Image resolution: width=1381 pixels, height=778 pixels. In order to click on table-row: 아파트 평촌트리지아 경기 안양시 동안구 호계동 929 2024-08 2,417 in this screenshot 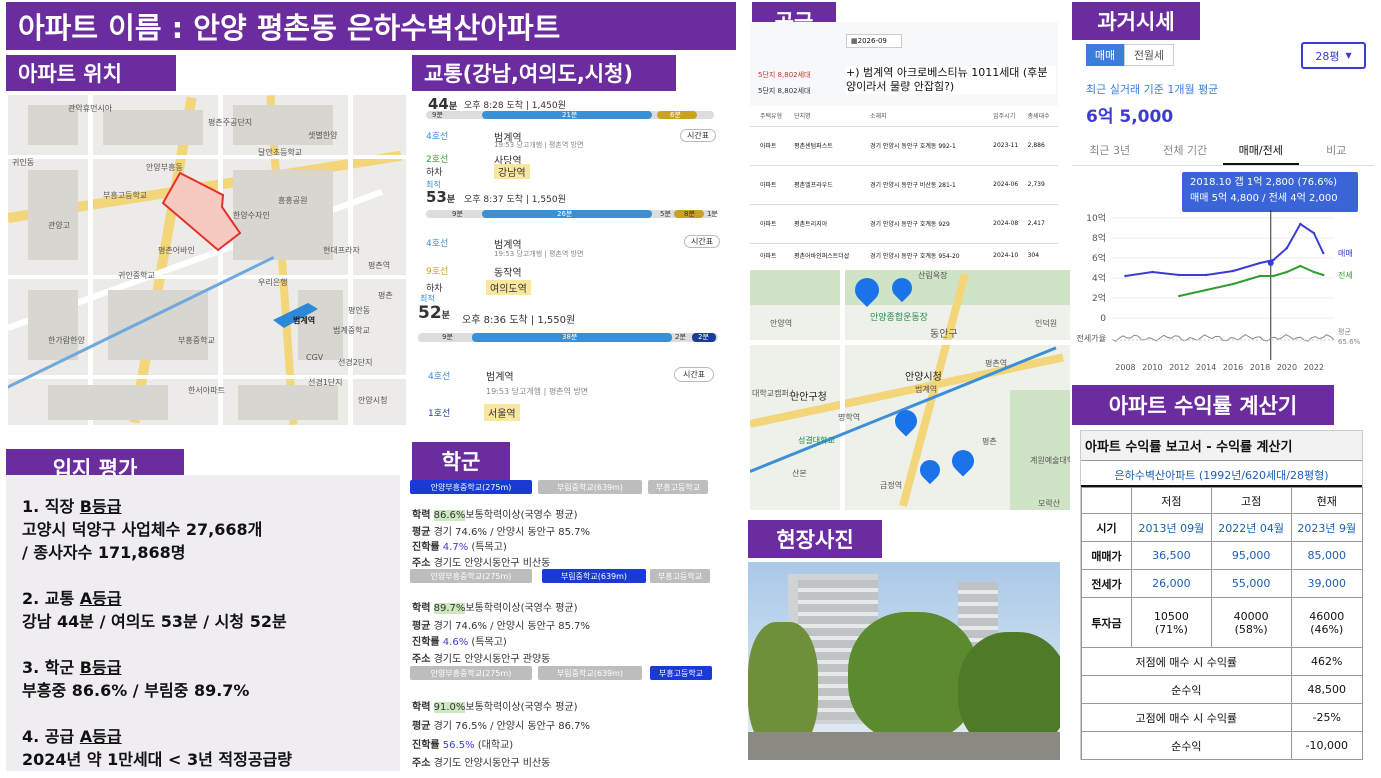, I will do `click(904, 223)`.